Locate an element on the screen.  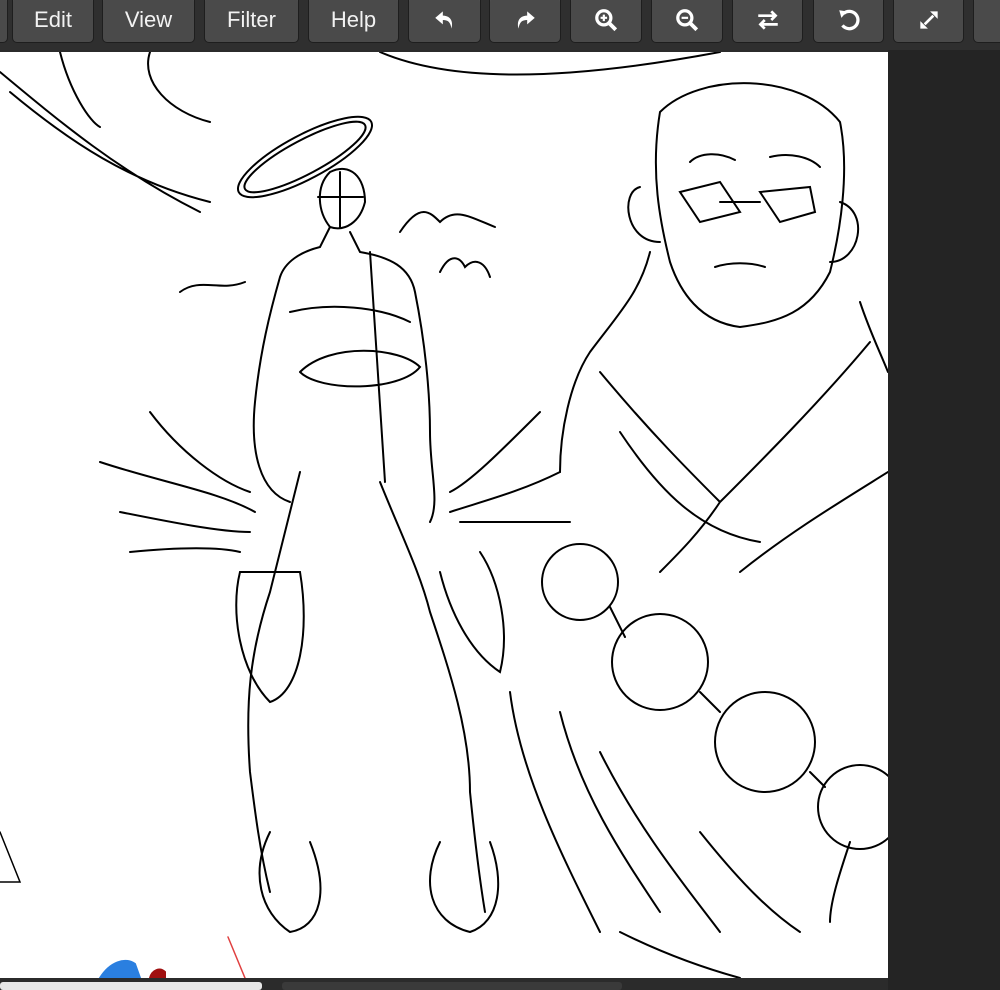
zoom-out-button is located at coordinates (687, 21).